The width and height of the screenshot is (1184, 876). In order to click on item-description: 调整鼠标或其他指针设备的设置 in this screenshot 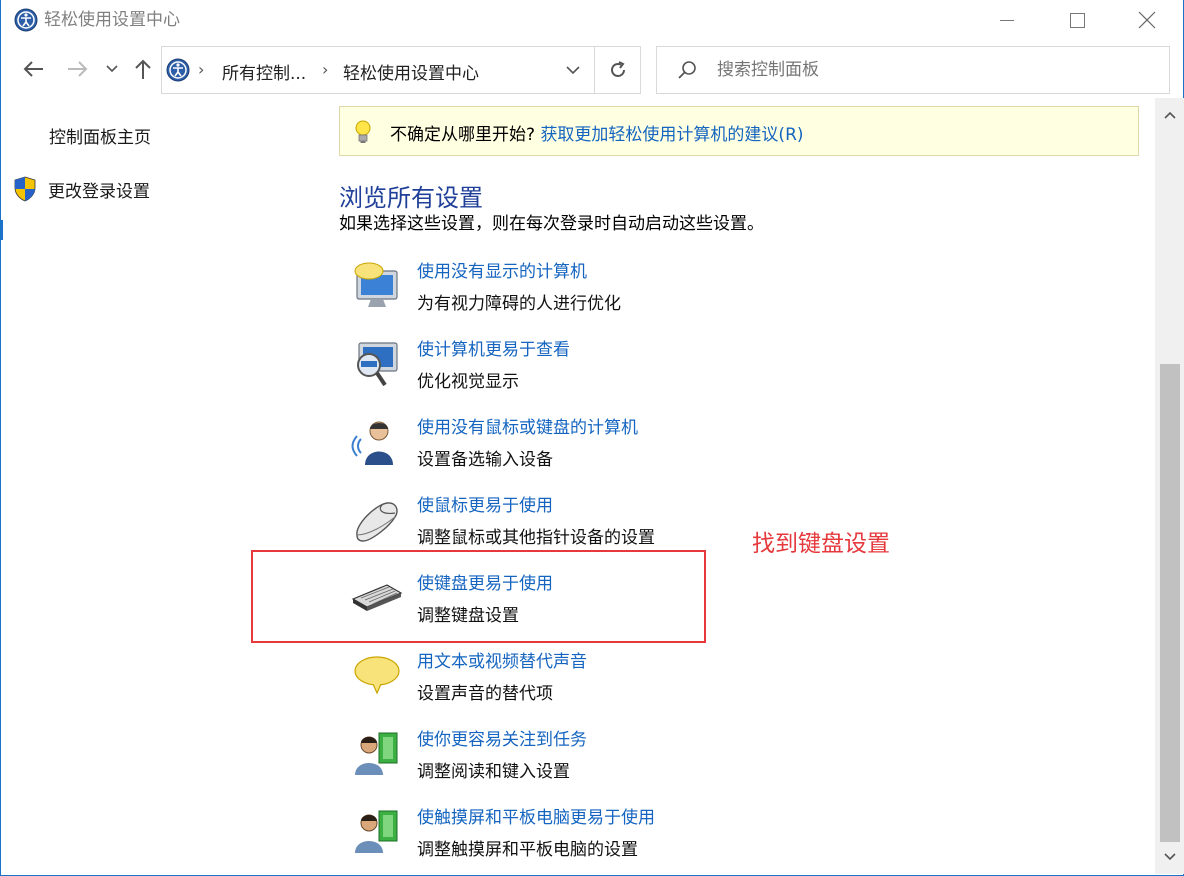, I will do `click(536, 538)`.